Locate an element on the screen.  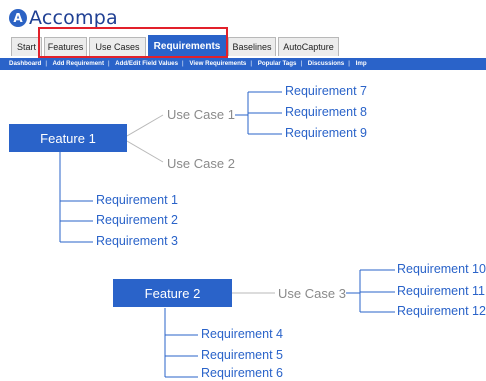
requirement-7-node: Requirement 7 is located at coordinates (326, 91).